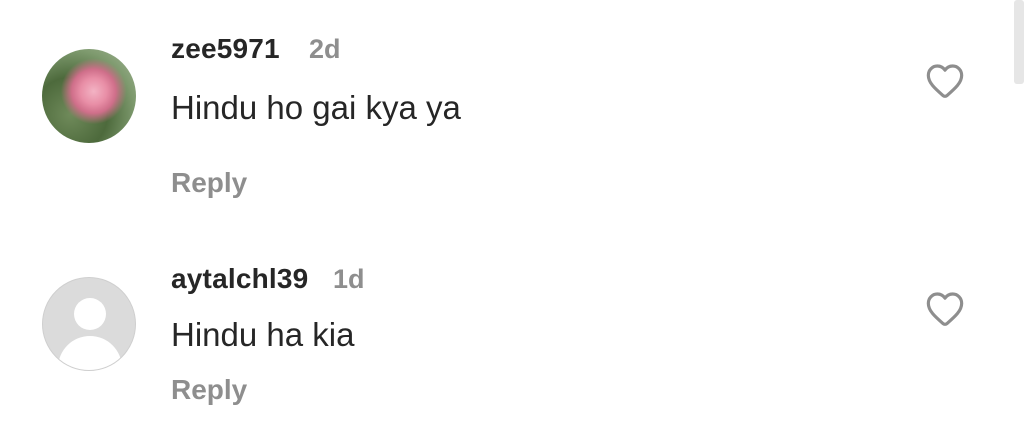 This screenshot has height=433, width=1024. Describe the element at coordinates (349, 279) in the screenshot. I see `comment-timestamp: 1d` at that location.